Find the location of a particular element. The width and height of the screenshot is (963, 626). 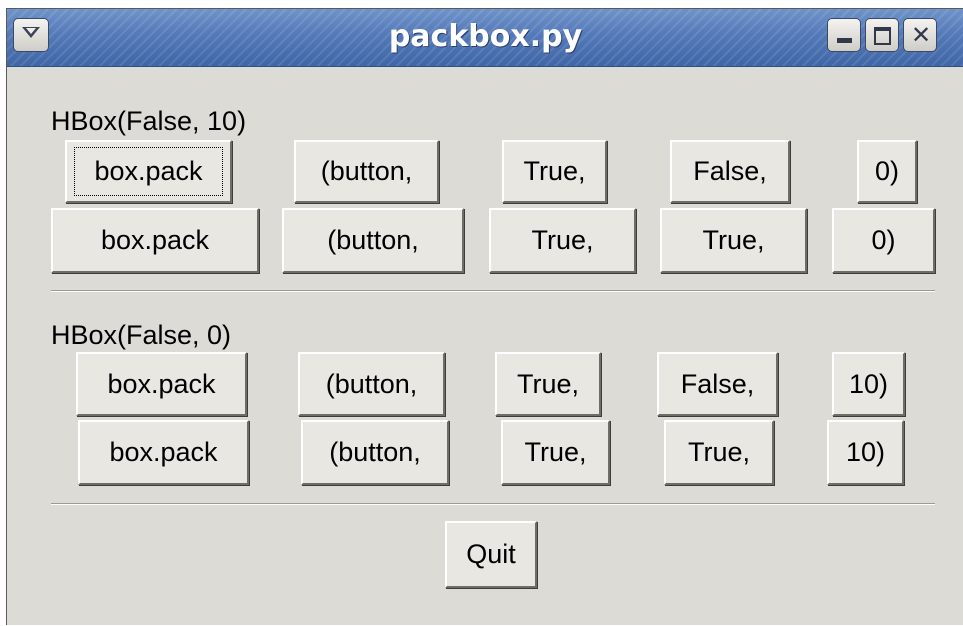

s2-row1-padding-button: 10) is located at coordinates (868, 384).